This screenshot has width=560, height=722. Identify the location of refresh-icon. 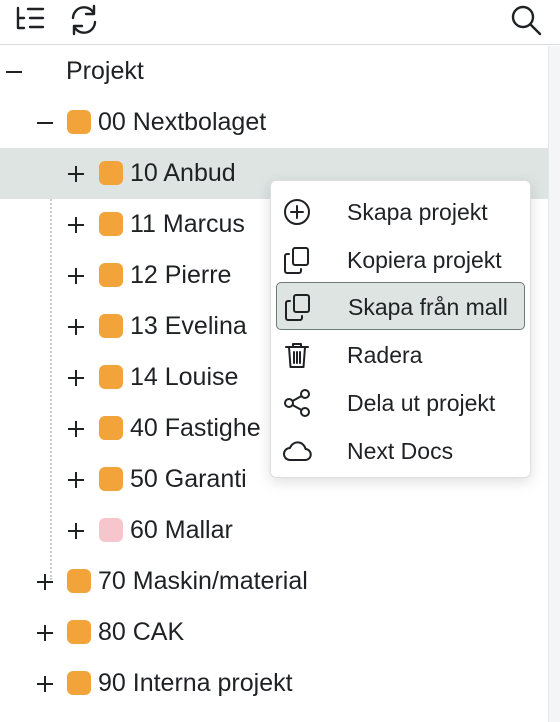
(84, 20).